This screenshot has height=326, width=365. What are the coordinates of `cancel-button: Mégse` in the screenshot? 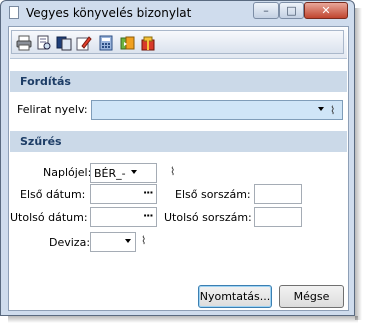 It's located at (311, 296).